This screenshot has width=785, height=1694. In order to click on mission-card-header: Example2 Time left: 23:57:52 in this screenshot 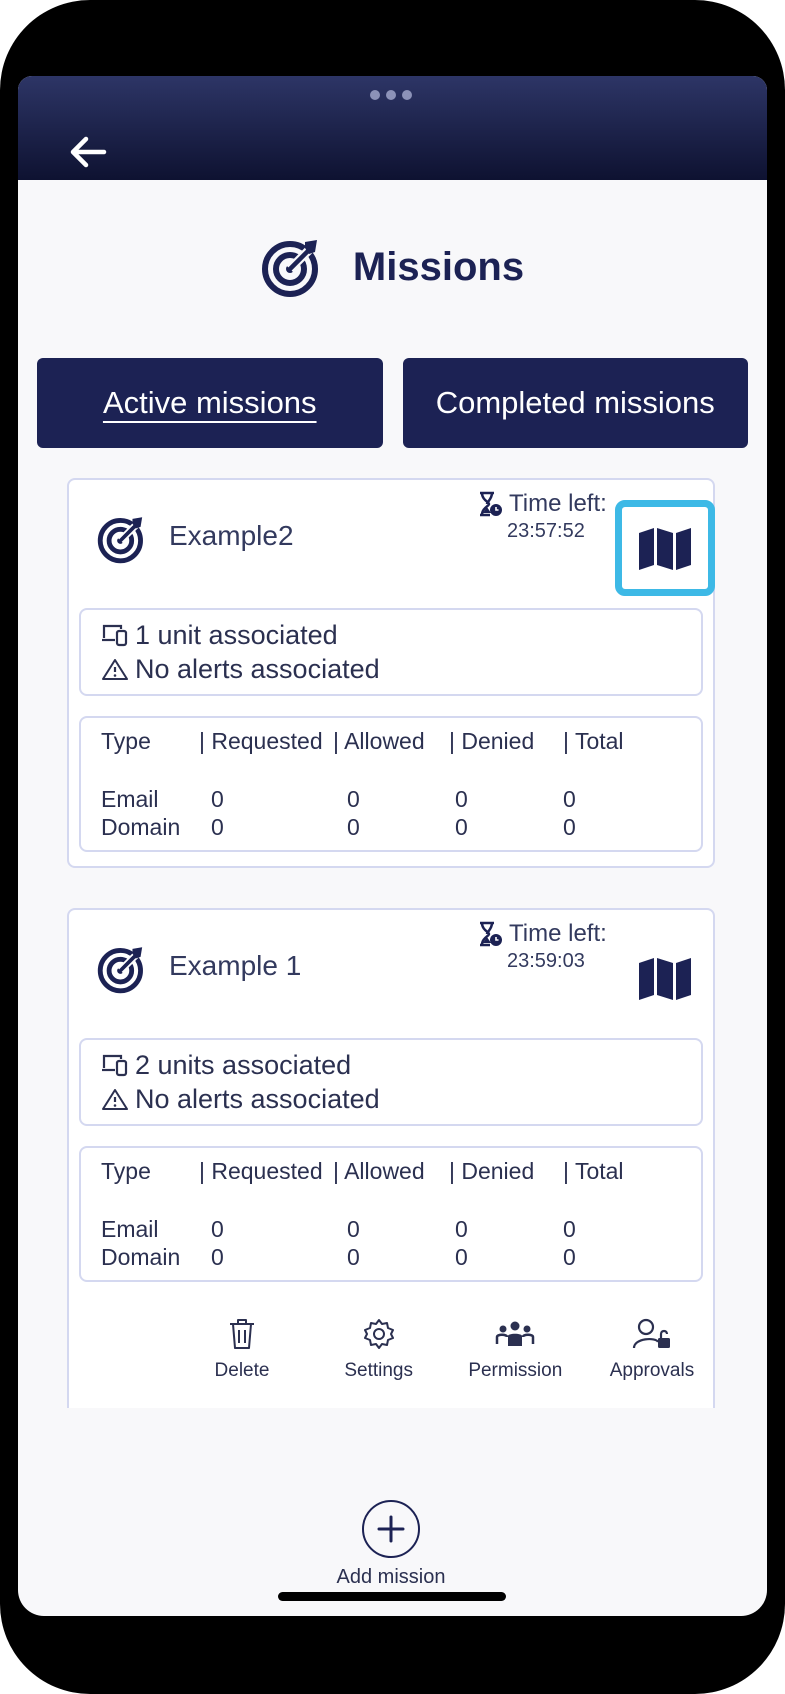, I will do `click(392, 544)`.